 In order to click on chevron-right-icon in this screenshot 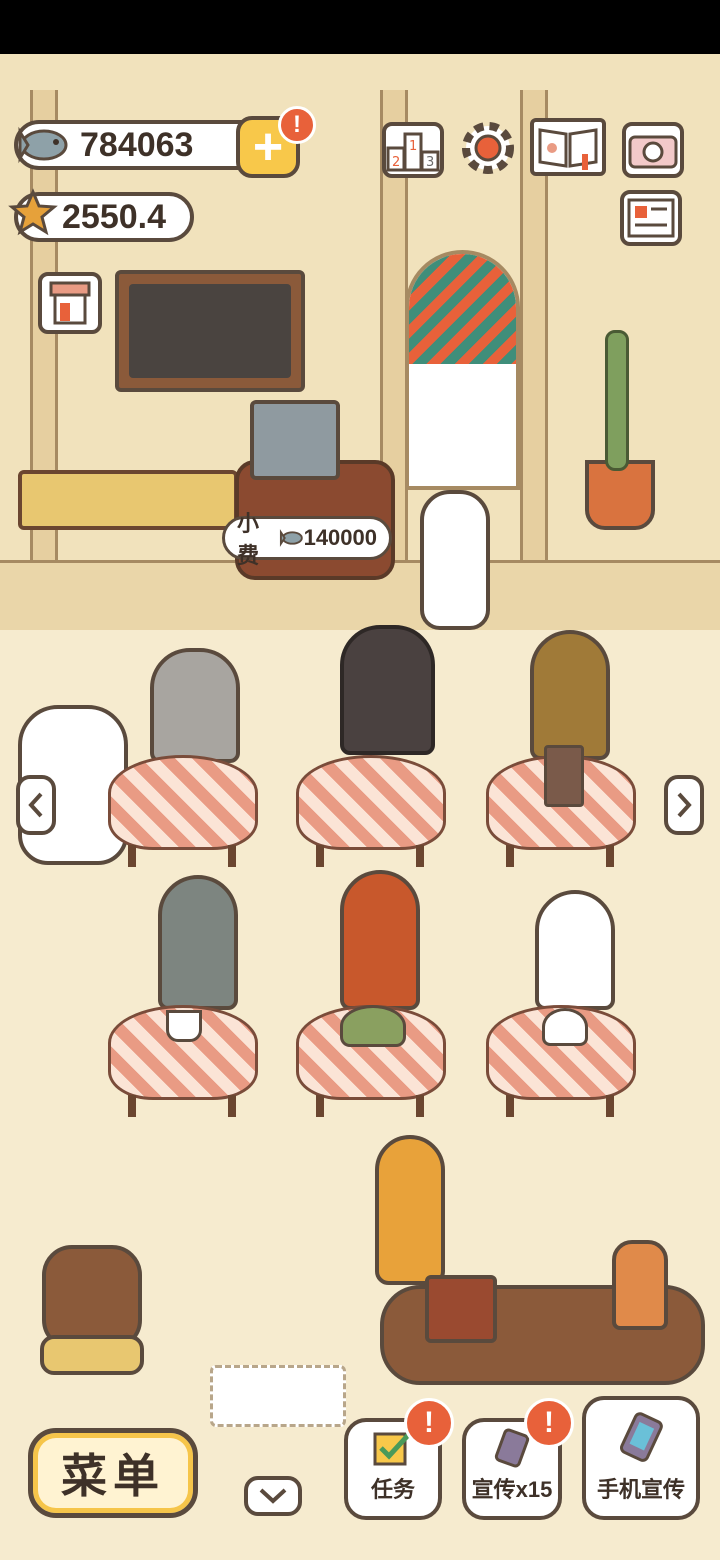, I will do `click(684, 805)`.